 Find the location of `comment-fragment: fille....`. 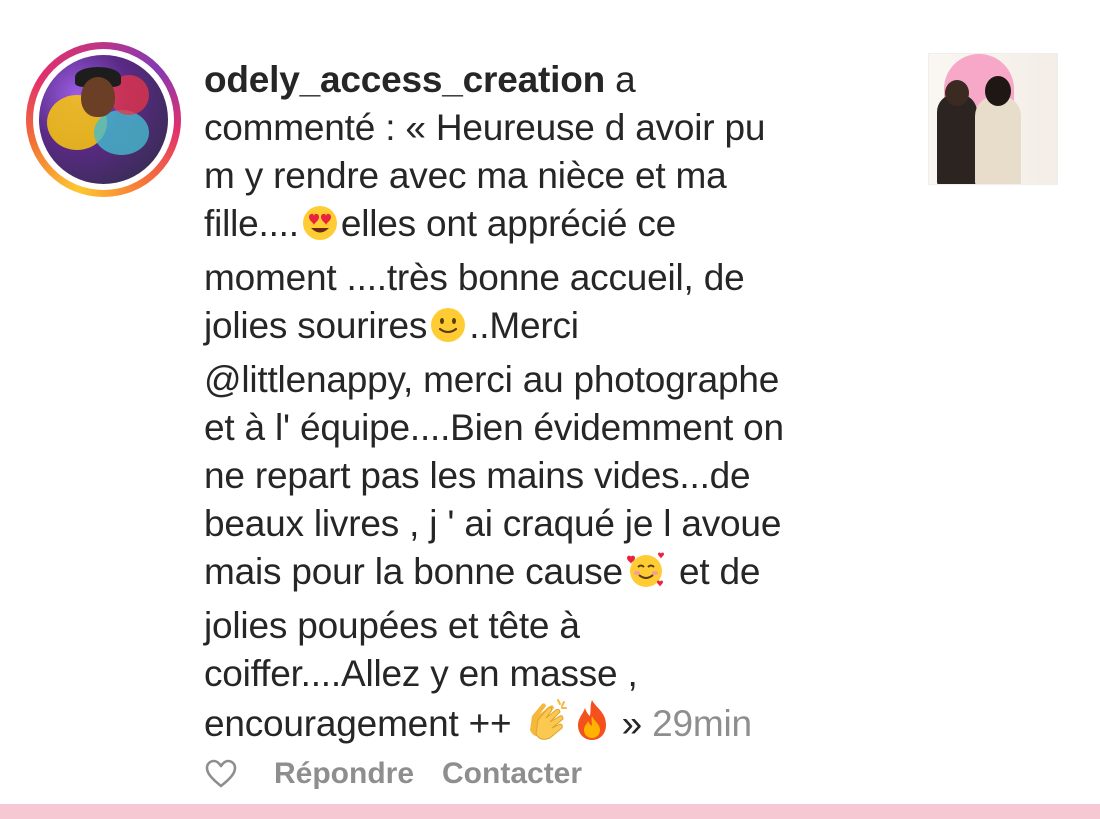

comment-fragment: fille.... is located at coordinates (251, 223).